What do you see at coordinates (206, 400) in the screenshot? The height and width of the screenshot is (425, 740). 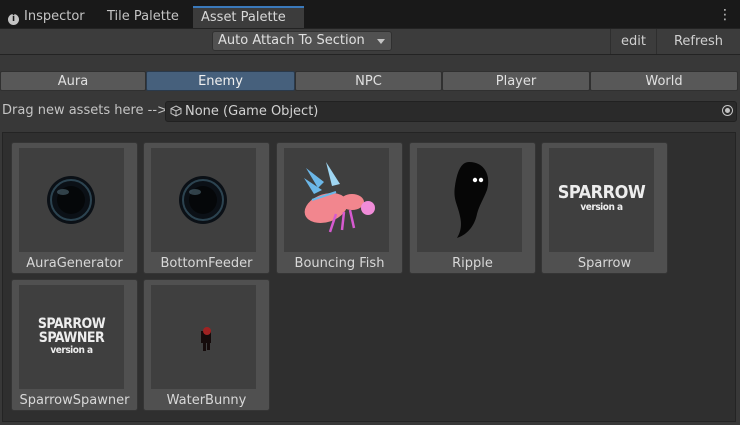 I see `asset-label: WaterBunny` at bounding box center [206, 400].